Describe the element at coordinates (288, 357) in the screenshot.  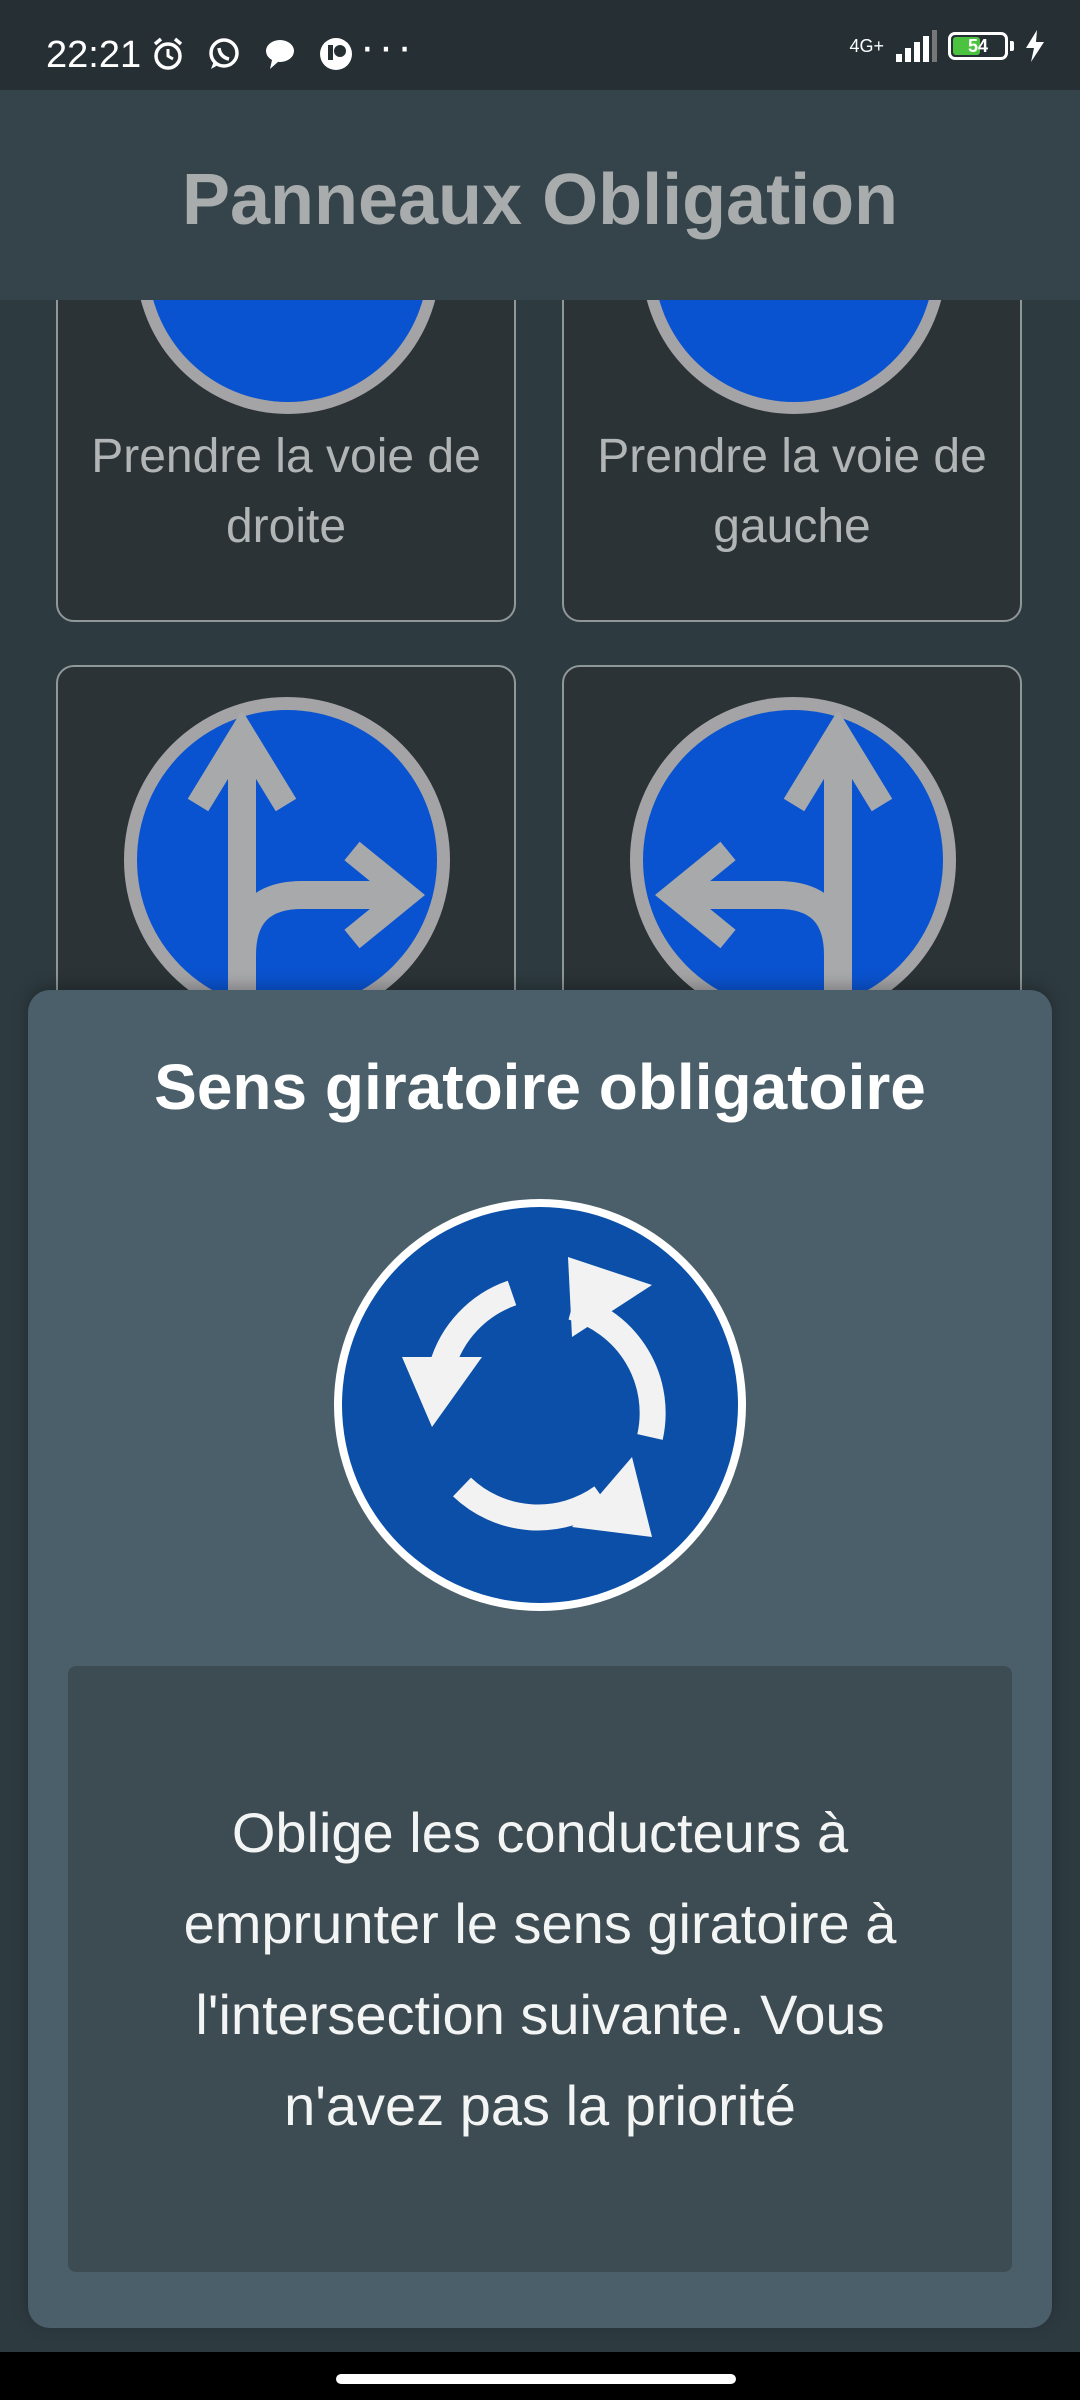
I see `keep-right-sign-icon` at that location.